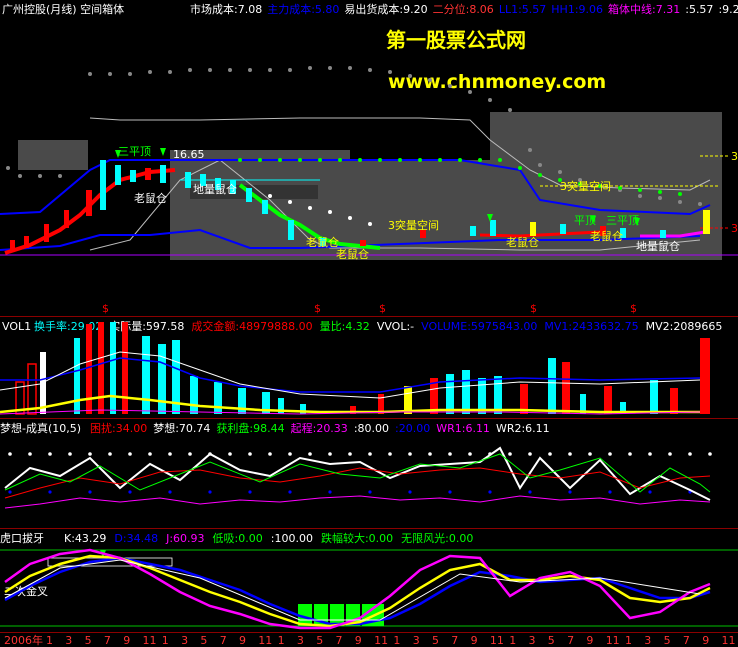  Describe the element at coordinates (150, 198) in the screenshot. I see `label-lao-shu-cang: 老鼠仓` at that location.